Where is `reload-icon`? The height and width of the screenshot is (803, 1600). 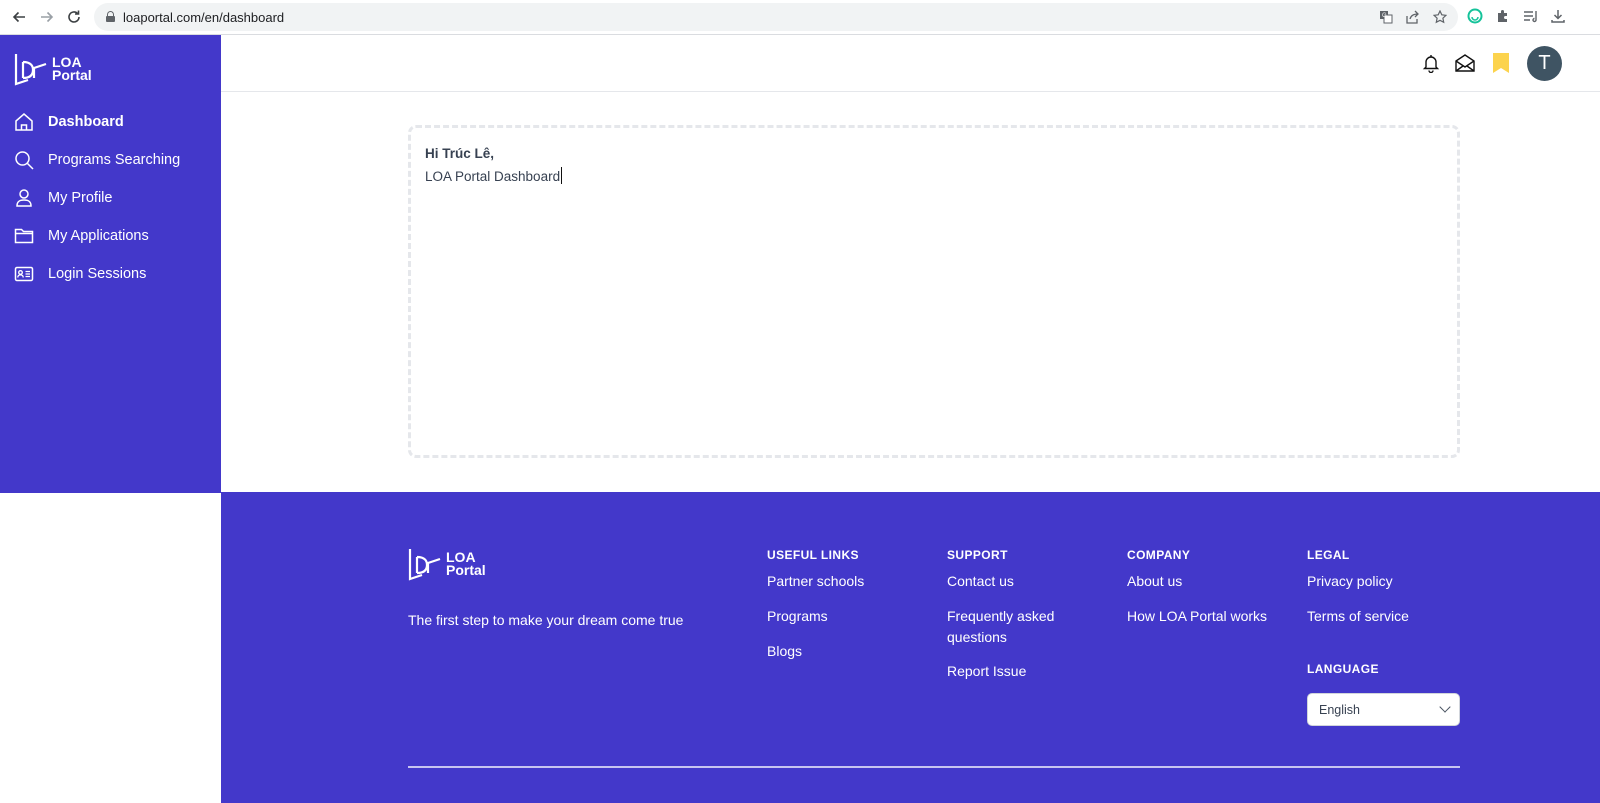 reload-icon is located at coordinates (74, 17).